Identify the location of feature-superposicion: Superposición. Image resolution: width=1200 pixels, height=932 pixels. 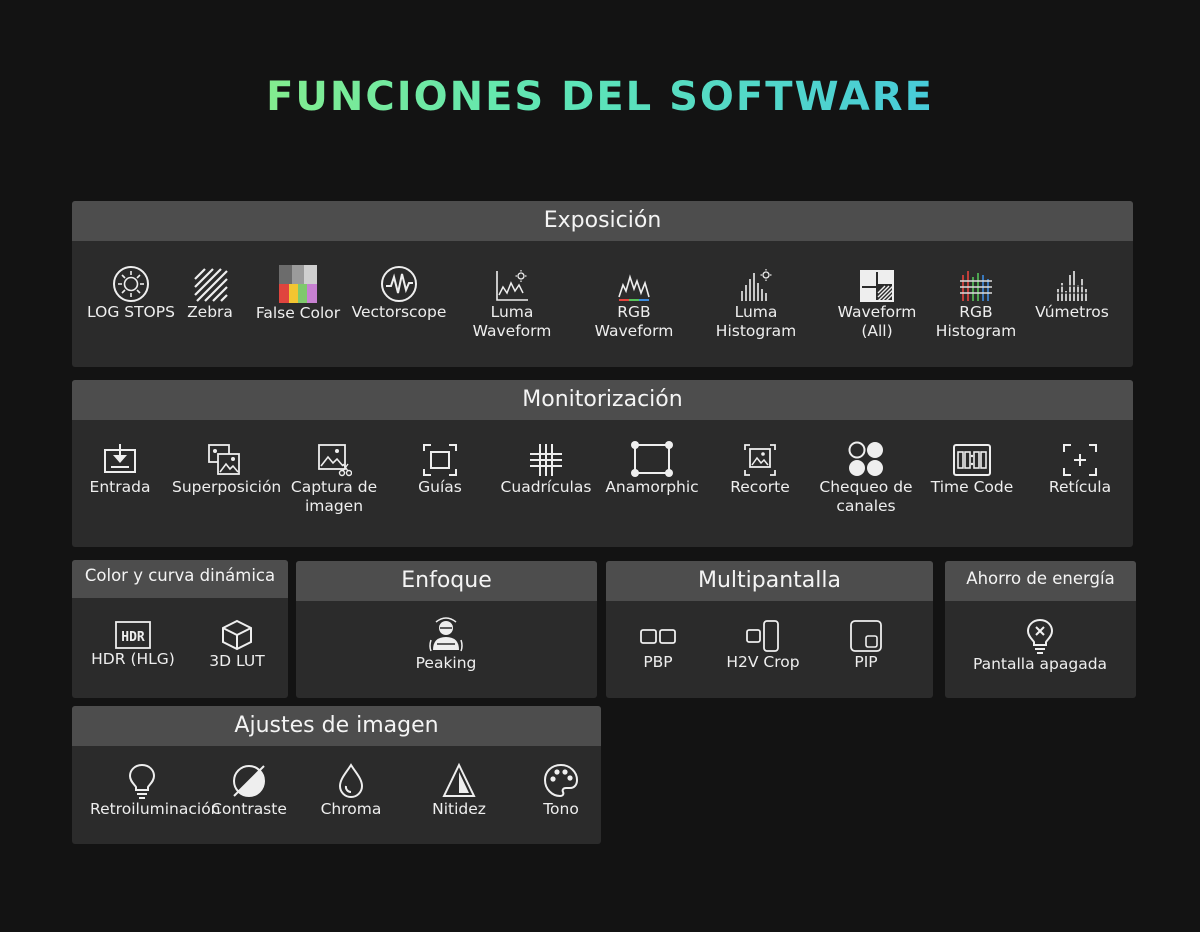
(227, 469).